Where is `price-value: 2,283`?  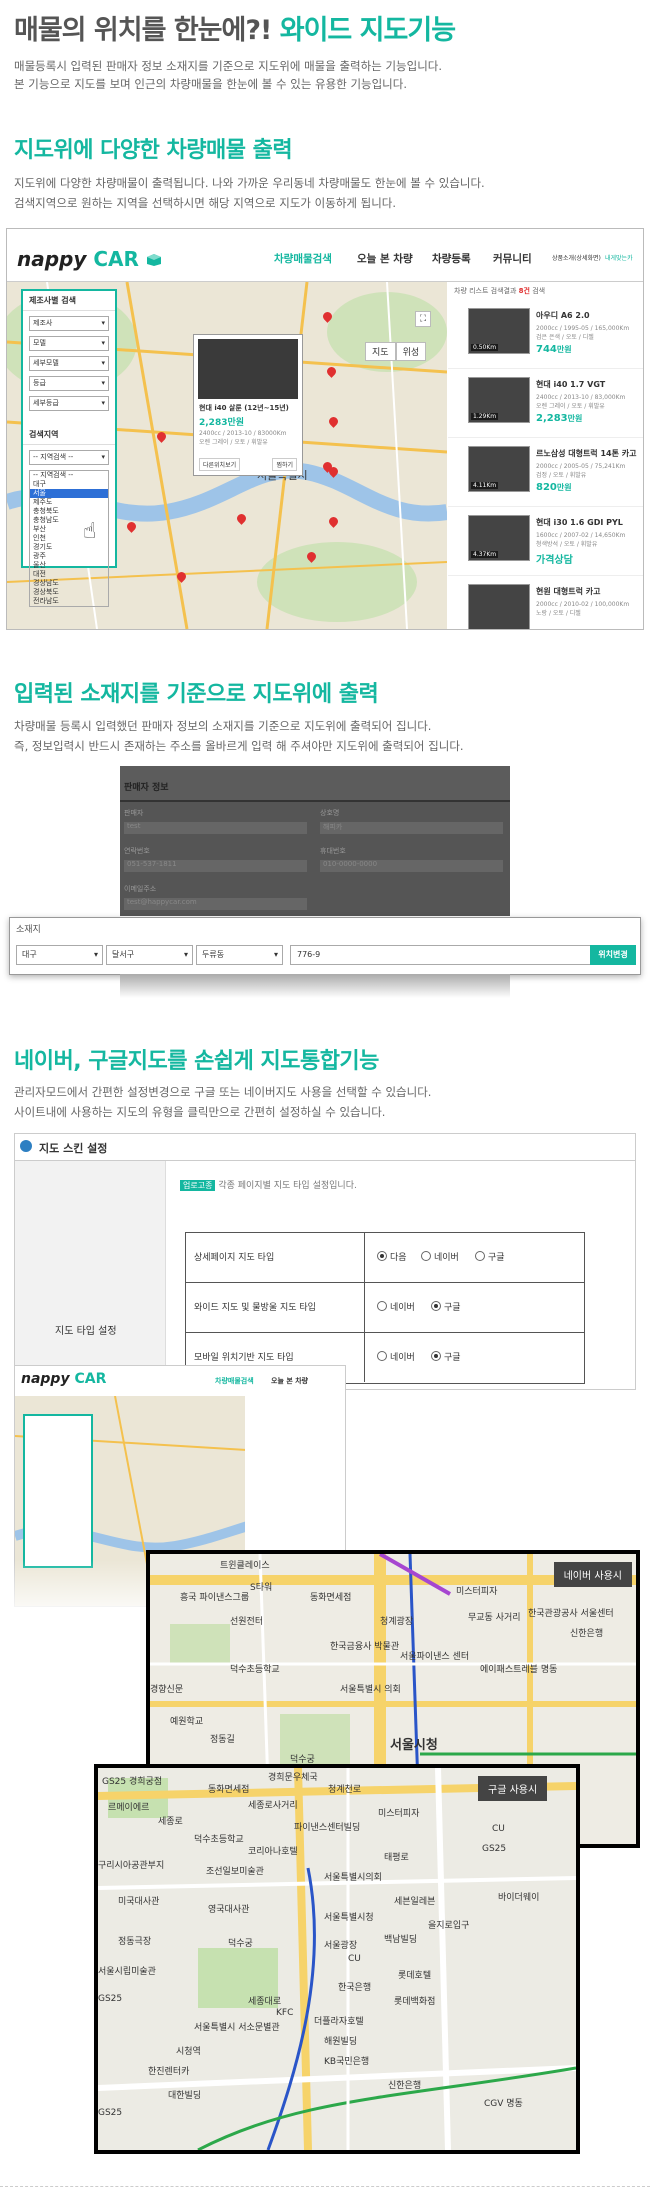 price-value: 2,283 is located at coordinates (552, 418).